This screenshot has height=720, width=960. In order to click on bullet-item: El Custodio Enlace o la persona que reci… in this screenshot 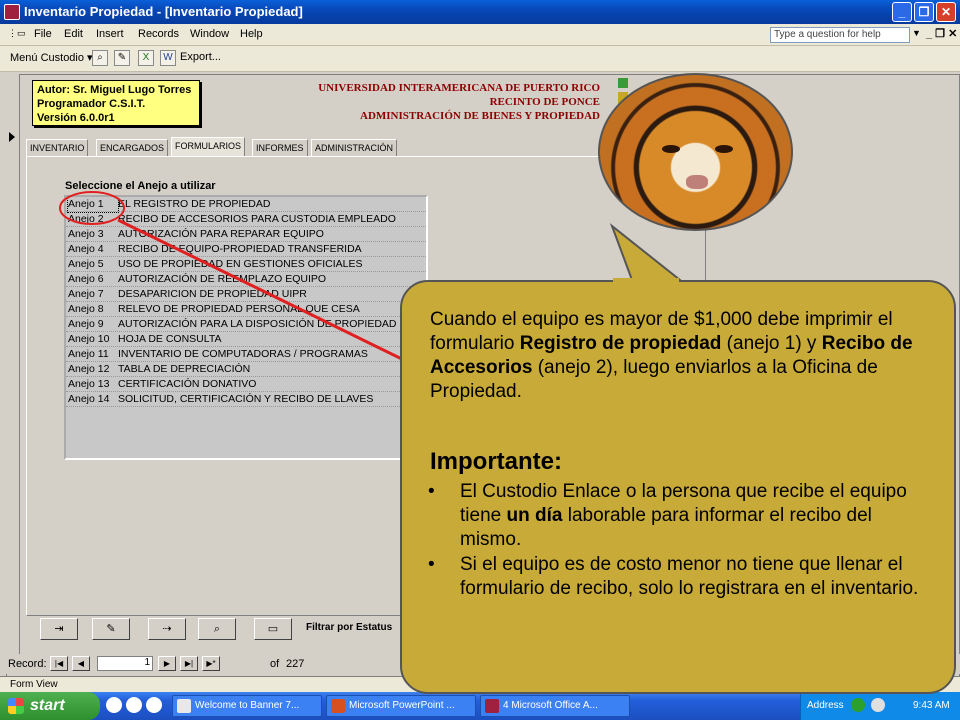, I will do `click(683, 516)`.